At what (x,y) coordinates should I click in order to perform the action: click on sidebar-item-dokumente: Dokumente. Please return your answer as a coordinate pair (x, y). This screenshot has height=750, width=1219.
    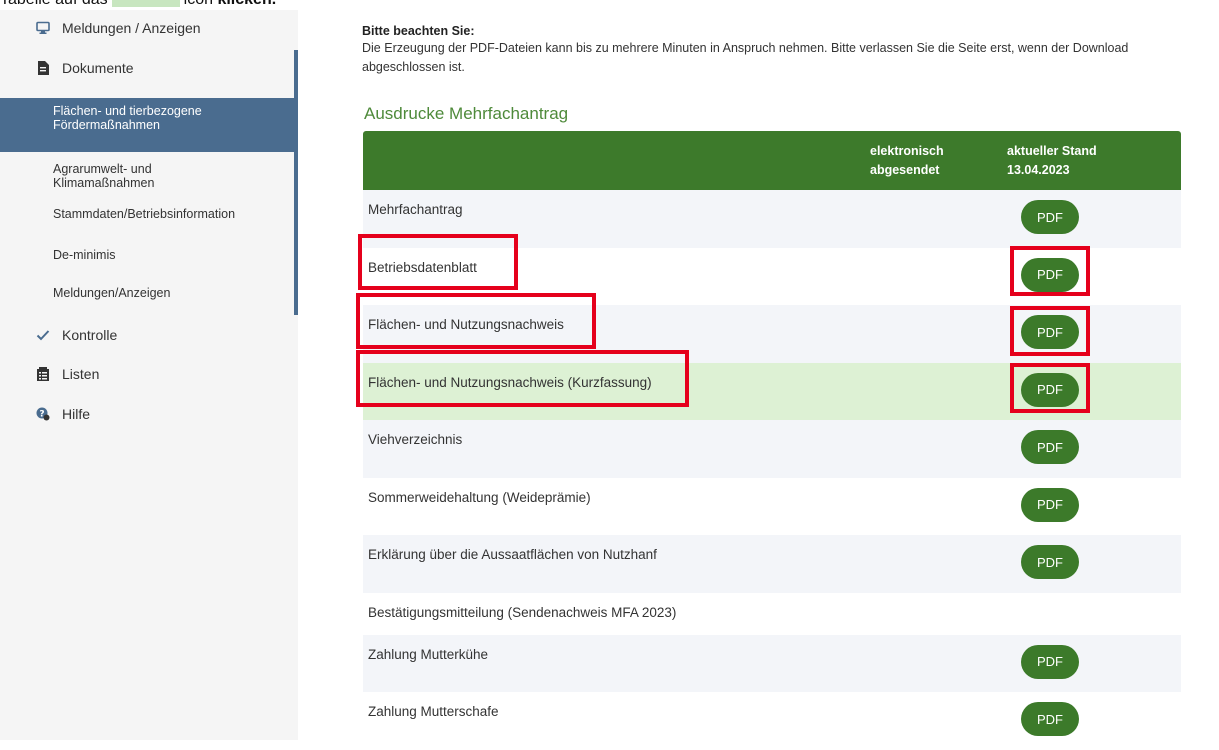
    Looking at the image, I should click on (85, 68).